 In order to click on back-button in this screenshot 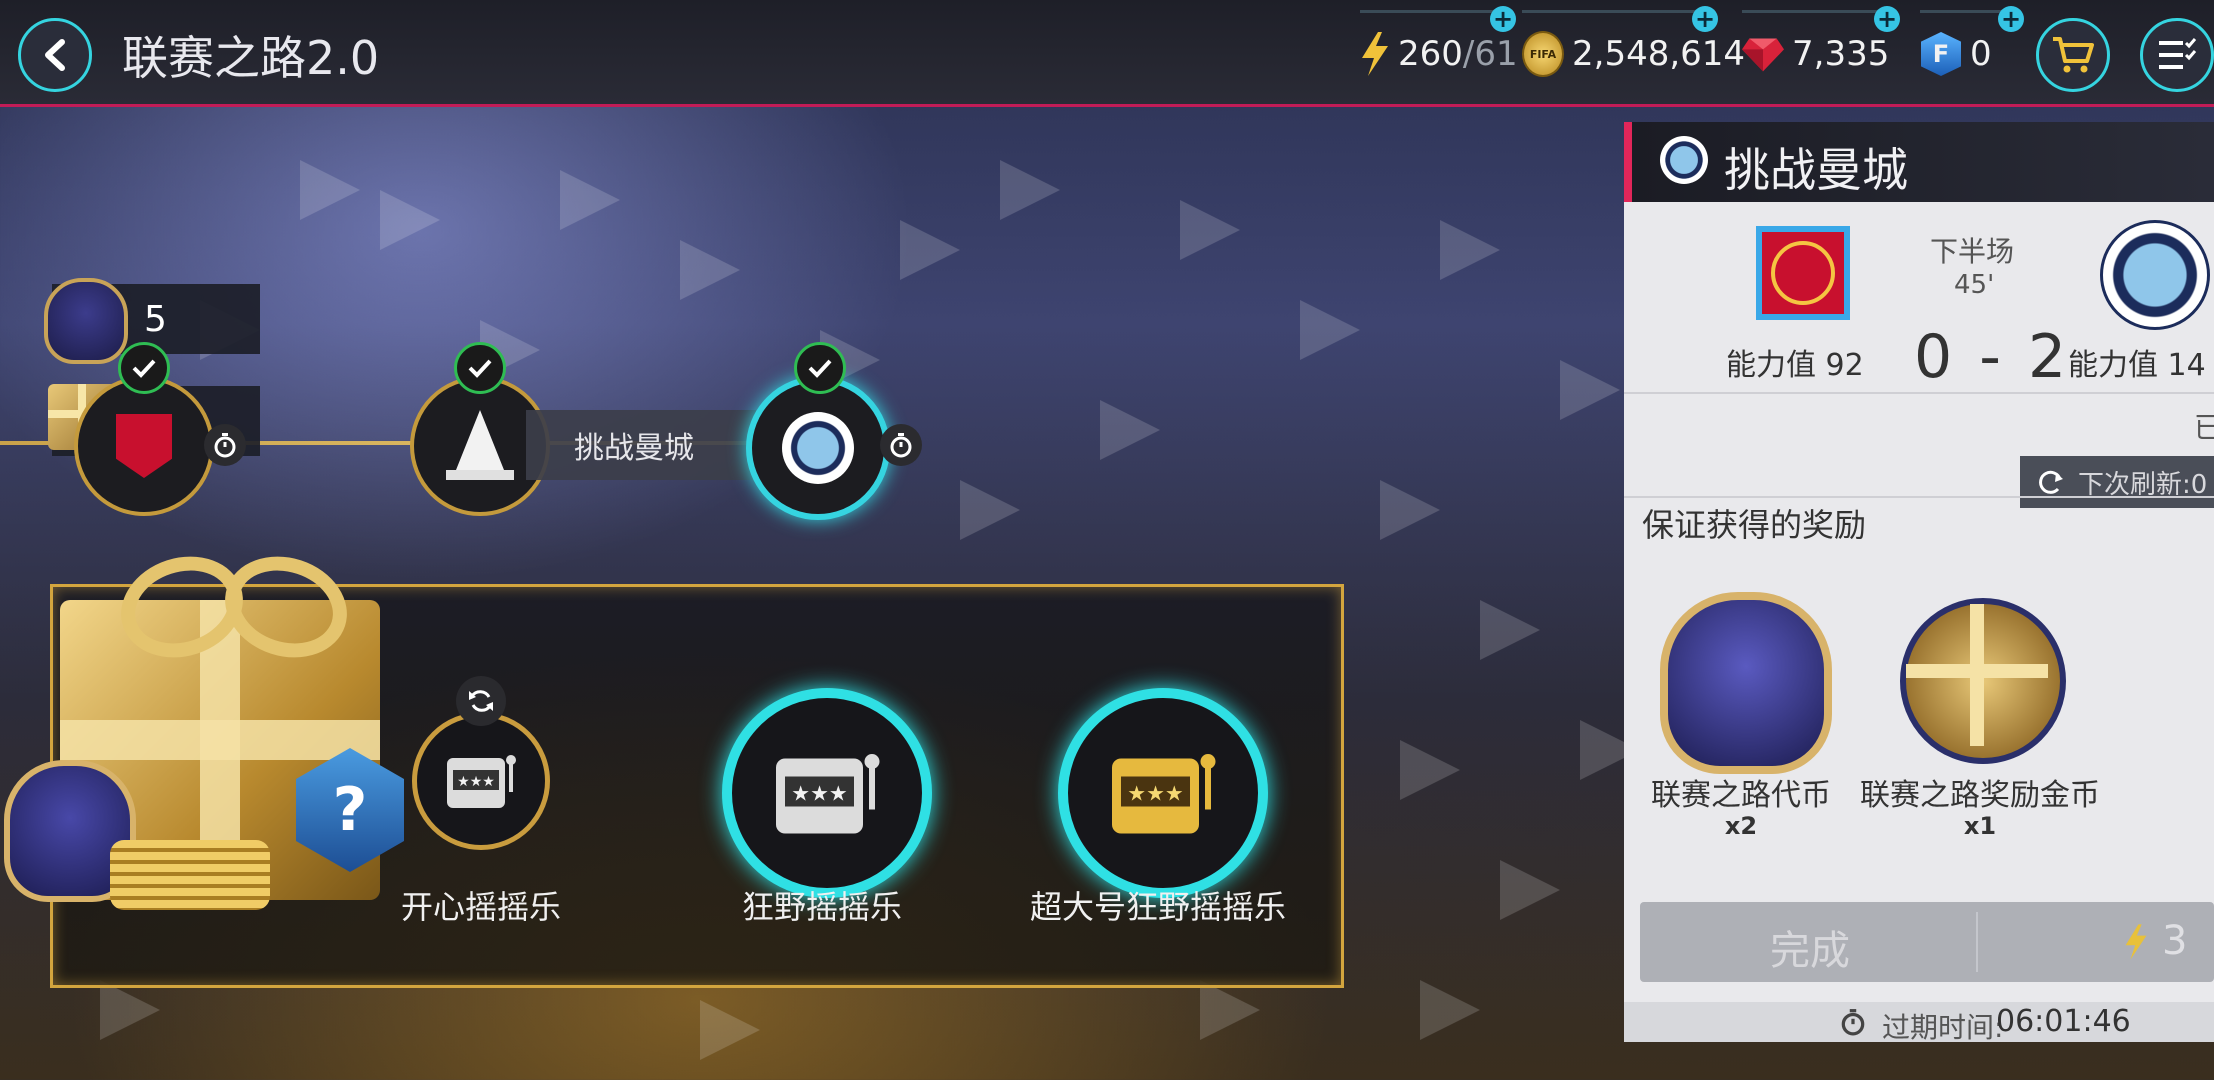, I will do `click(55, 55)`.